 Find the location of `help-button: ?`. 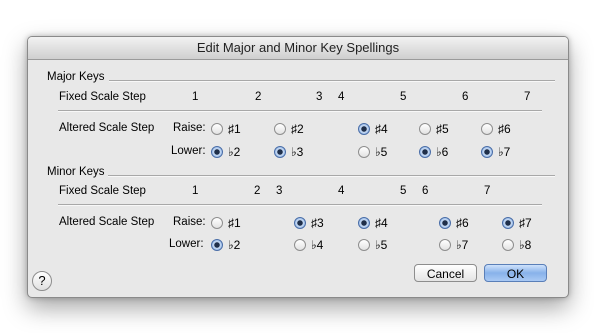

help-button: ? is located at coordinates (42, 281).